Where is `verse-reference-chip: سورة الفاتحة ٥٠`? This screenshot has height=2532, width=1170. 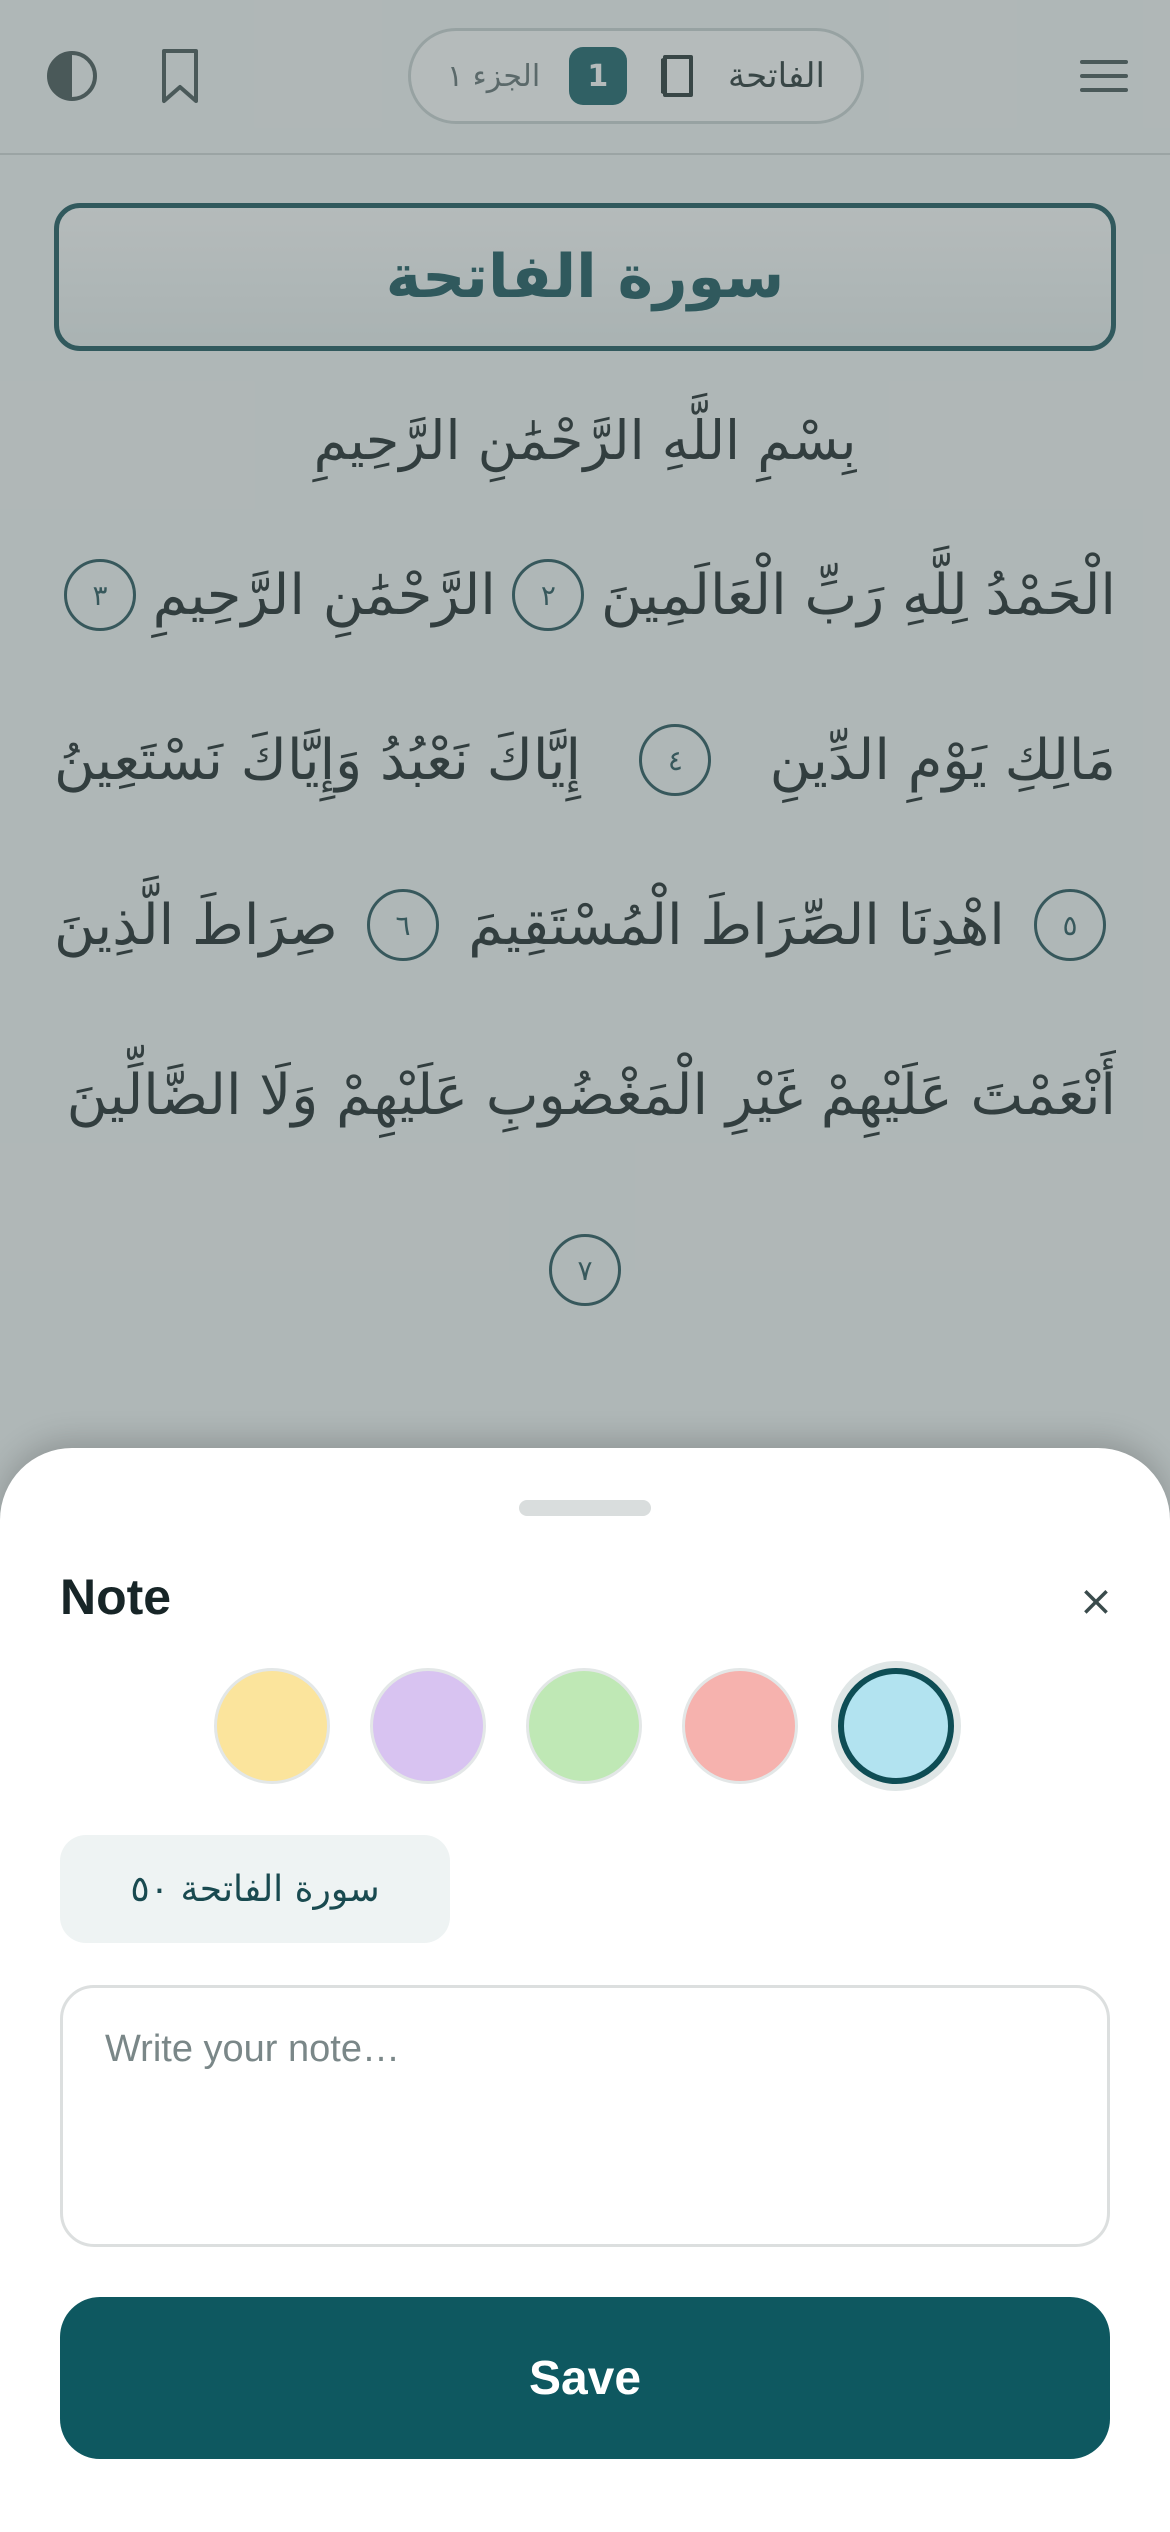
verse-reference-chip: سورة الفاتحة ٥٠ is located at coordinates (255, 1889).